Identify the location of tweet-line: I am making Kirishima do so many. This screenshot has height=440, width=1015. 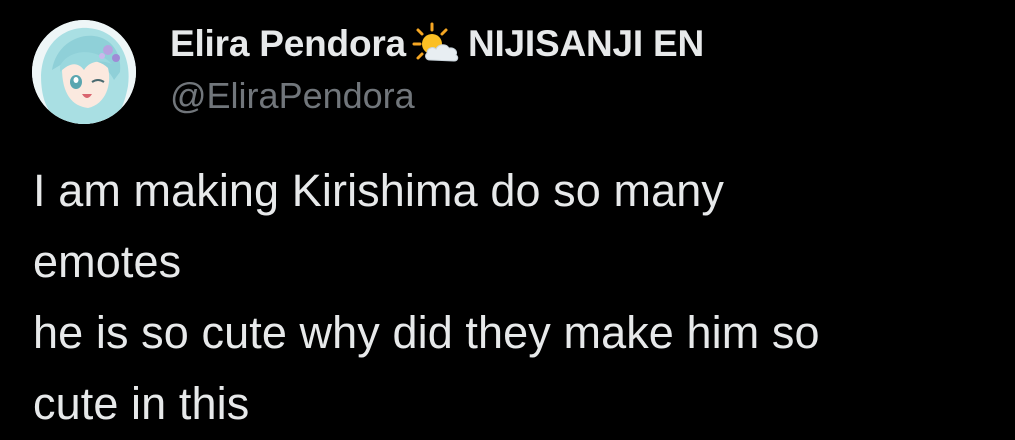
(378, 190).